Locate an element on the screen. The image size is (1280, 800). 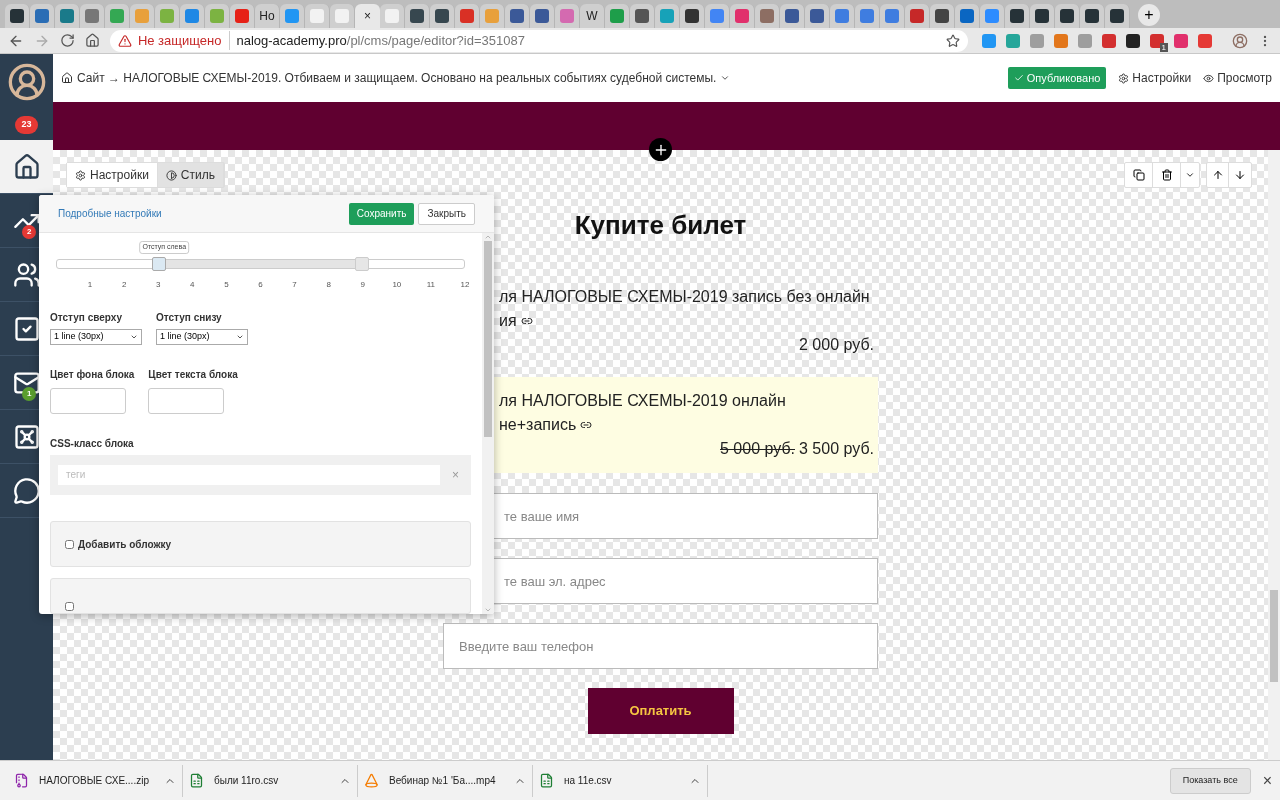
close-downloads-button: × is located at coordinates (1267, 780).